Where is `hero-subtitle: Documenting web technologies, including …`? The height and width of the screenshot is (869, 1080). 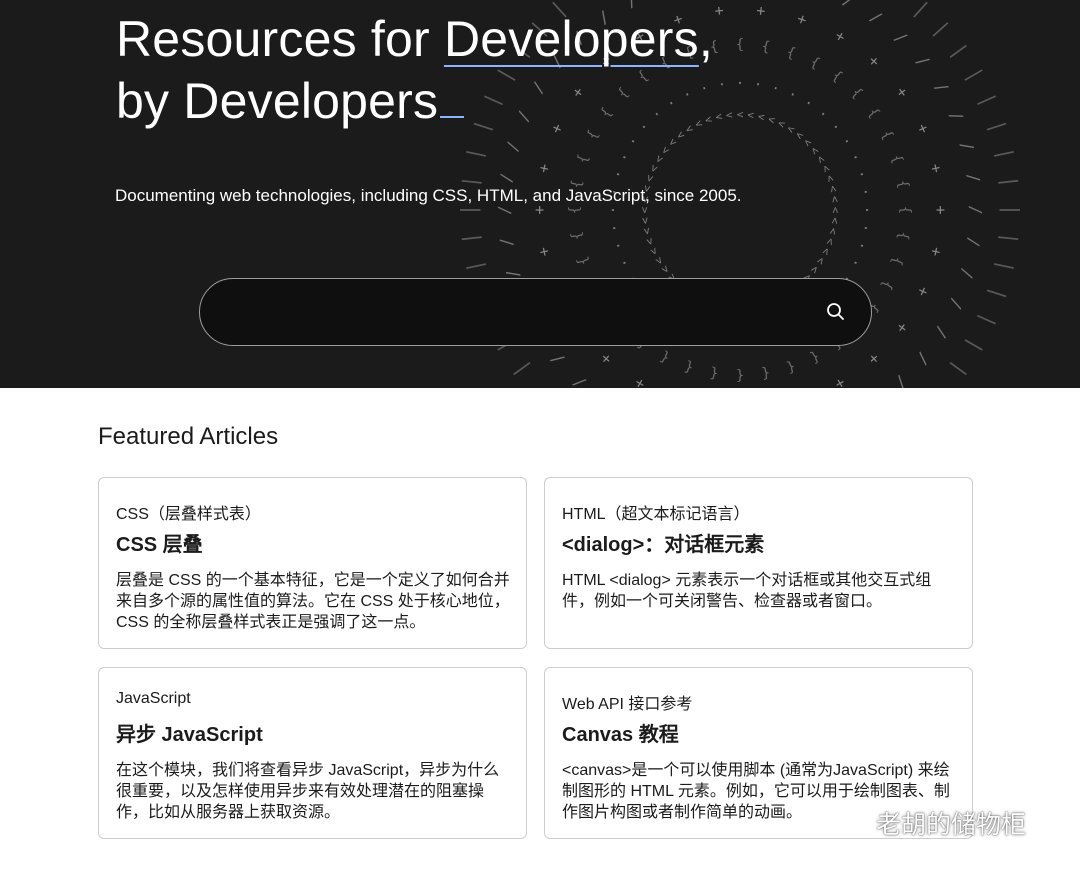
hero-subtitle: Documenting web technologies, including … is located at coordinates (428, 195).